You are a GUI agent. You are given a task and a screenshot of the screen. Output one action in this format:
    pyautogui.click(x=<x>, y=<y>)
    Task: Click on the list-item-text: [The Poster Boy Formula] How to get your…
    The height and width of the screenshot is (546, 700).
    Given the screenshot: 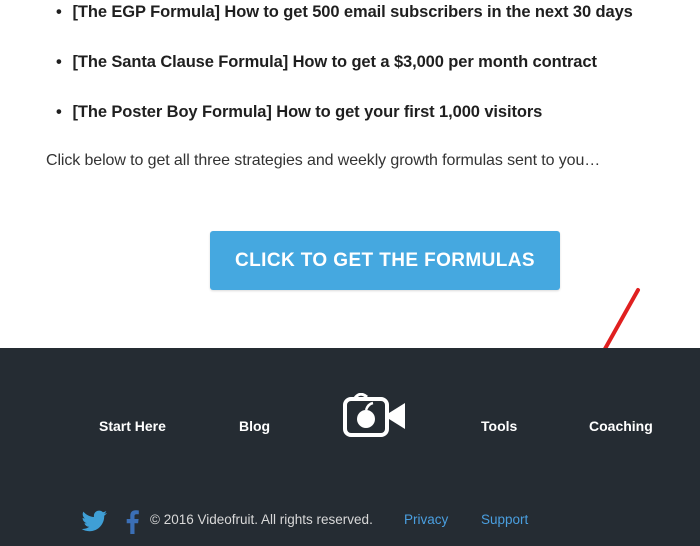 What is the action you would take?
    pyautogui.click(x=307, y=112)
    